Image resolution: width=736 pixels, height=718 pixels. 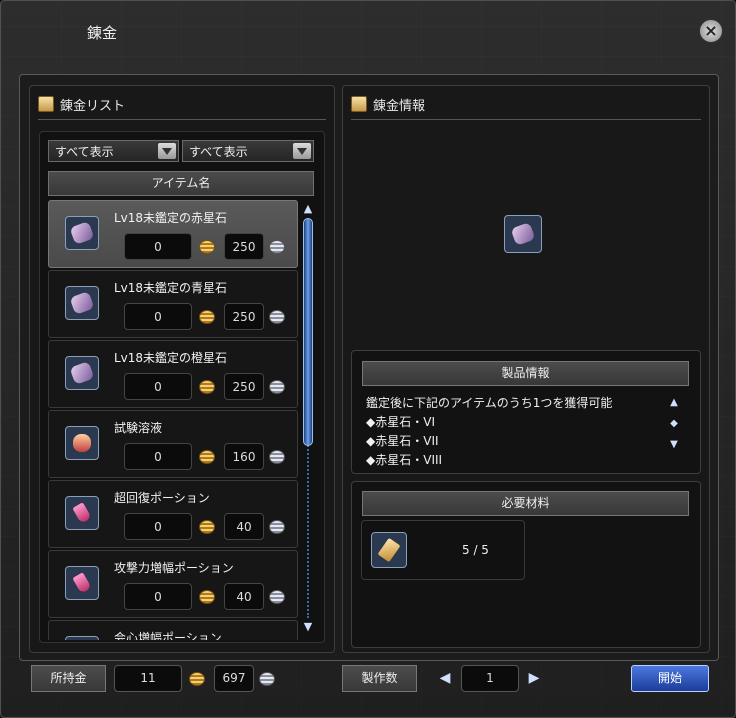 I want to click on silver-cost: 160, so click(x=244, y=456).